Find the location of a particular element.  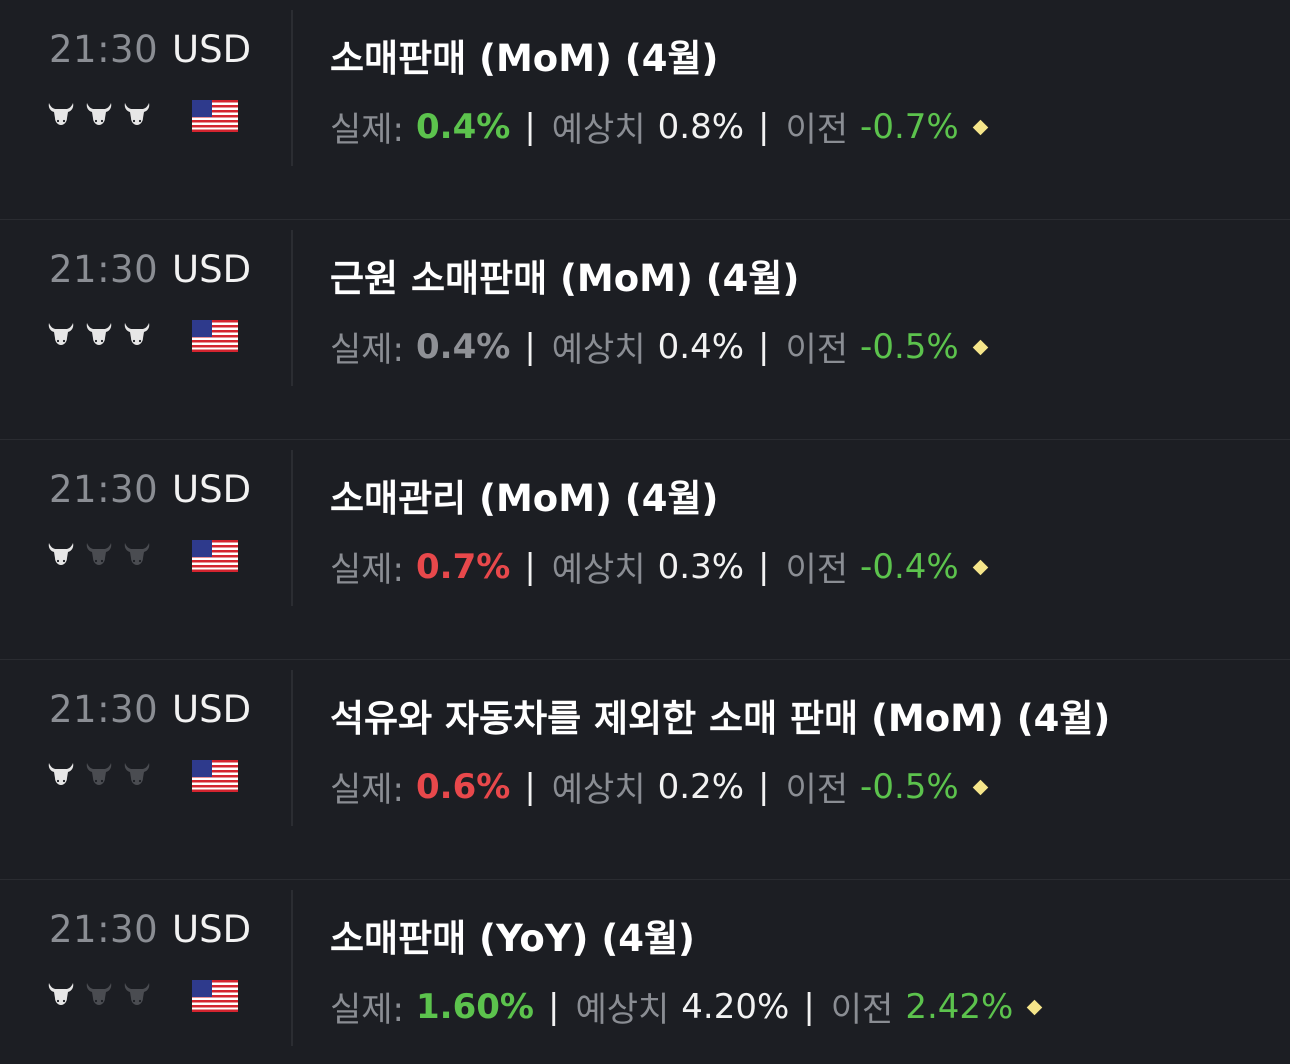

actual-value: 0.6% is located at coordinates (463, 786).